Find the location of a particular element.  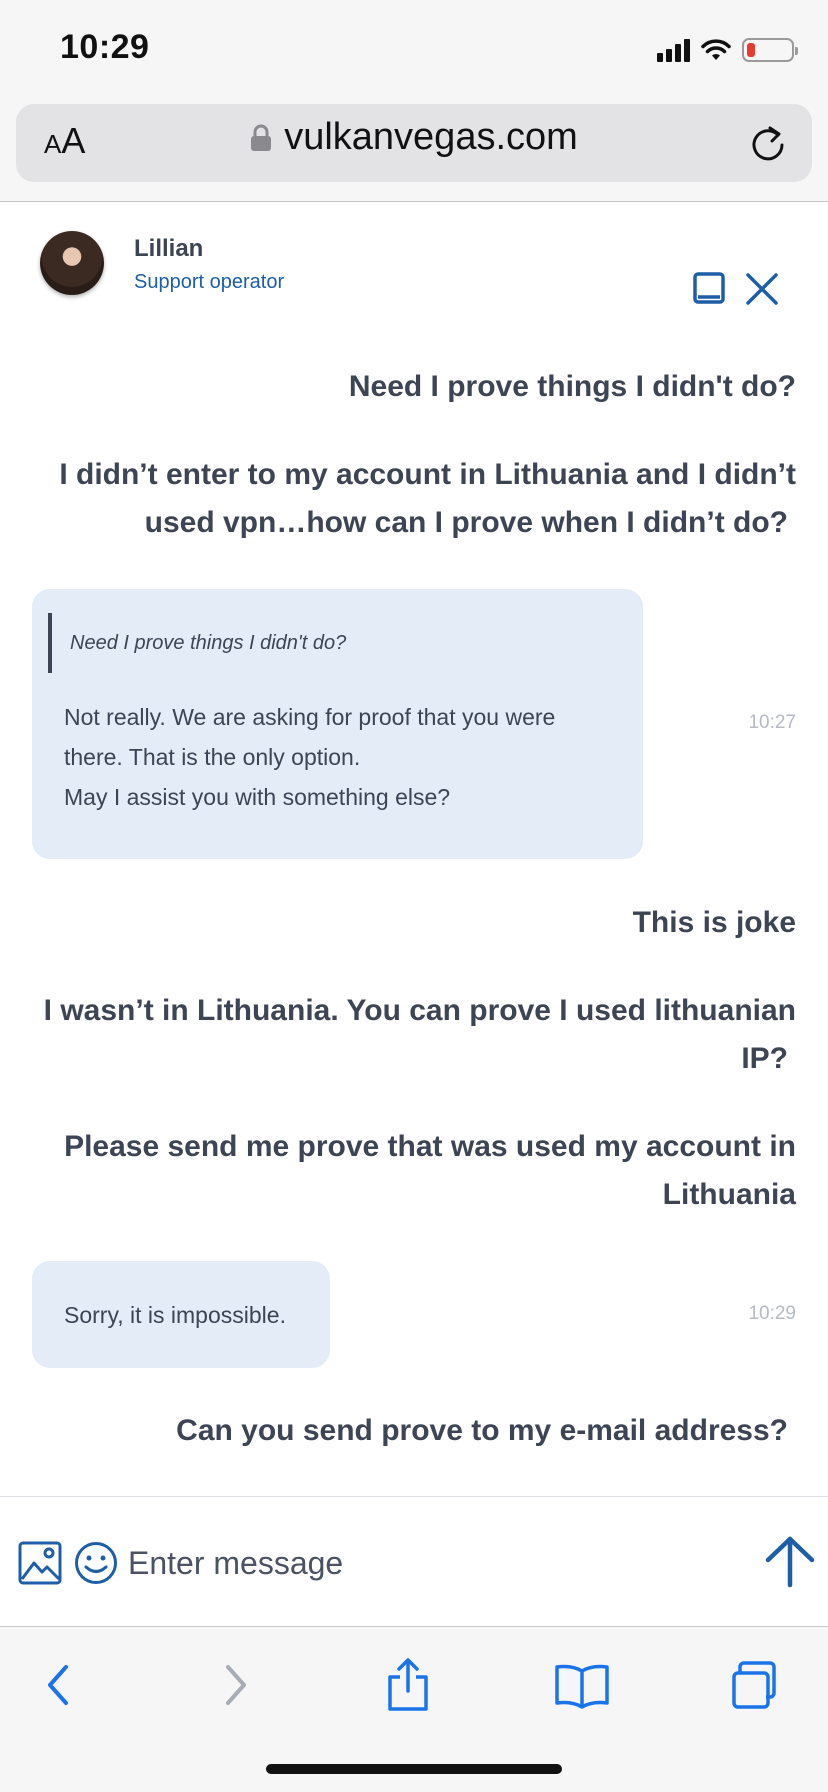

chevron-left-icon is located at coordinates (58, 1685).